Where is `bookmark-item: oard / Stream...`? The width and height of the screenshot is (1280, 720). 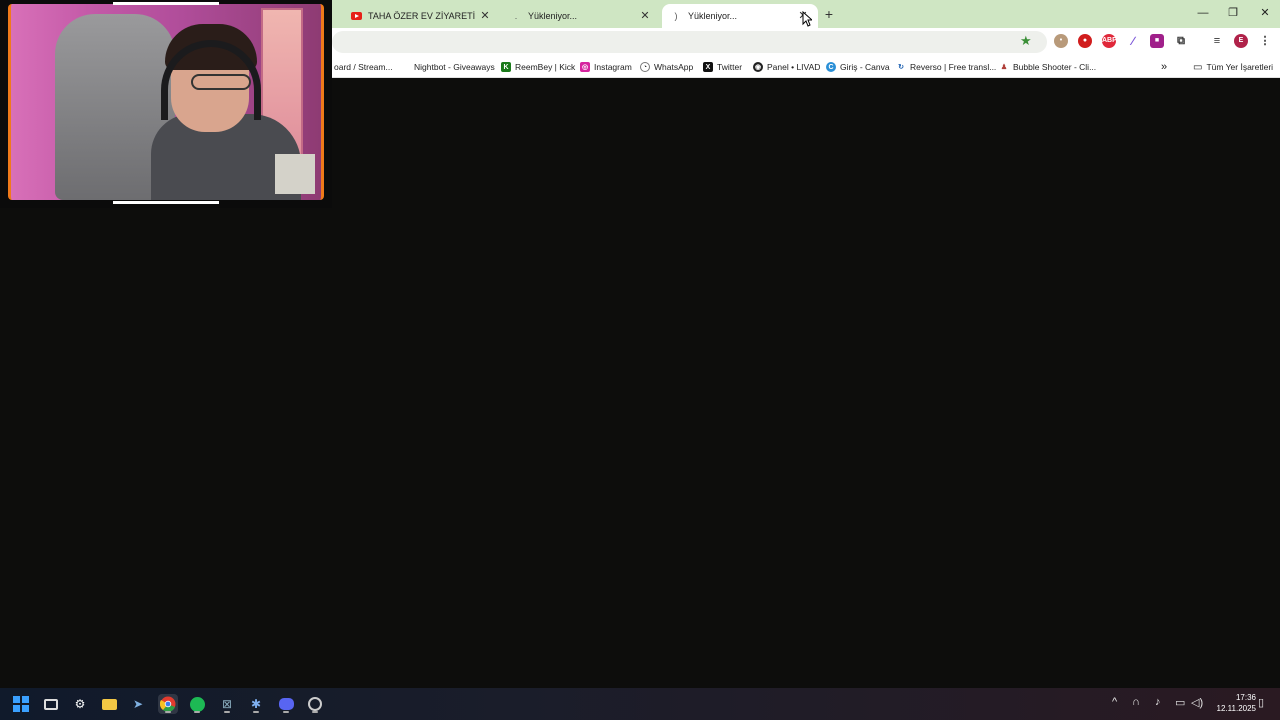
bookmark-item: oard / Stream... is located at coordinates (363, 67).